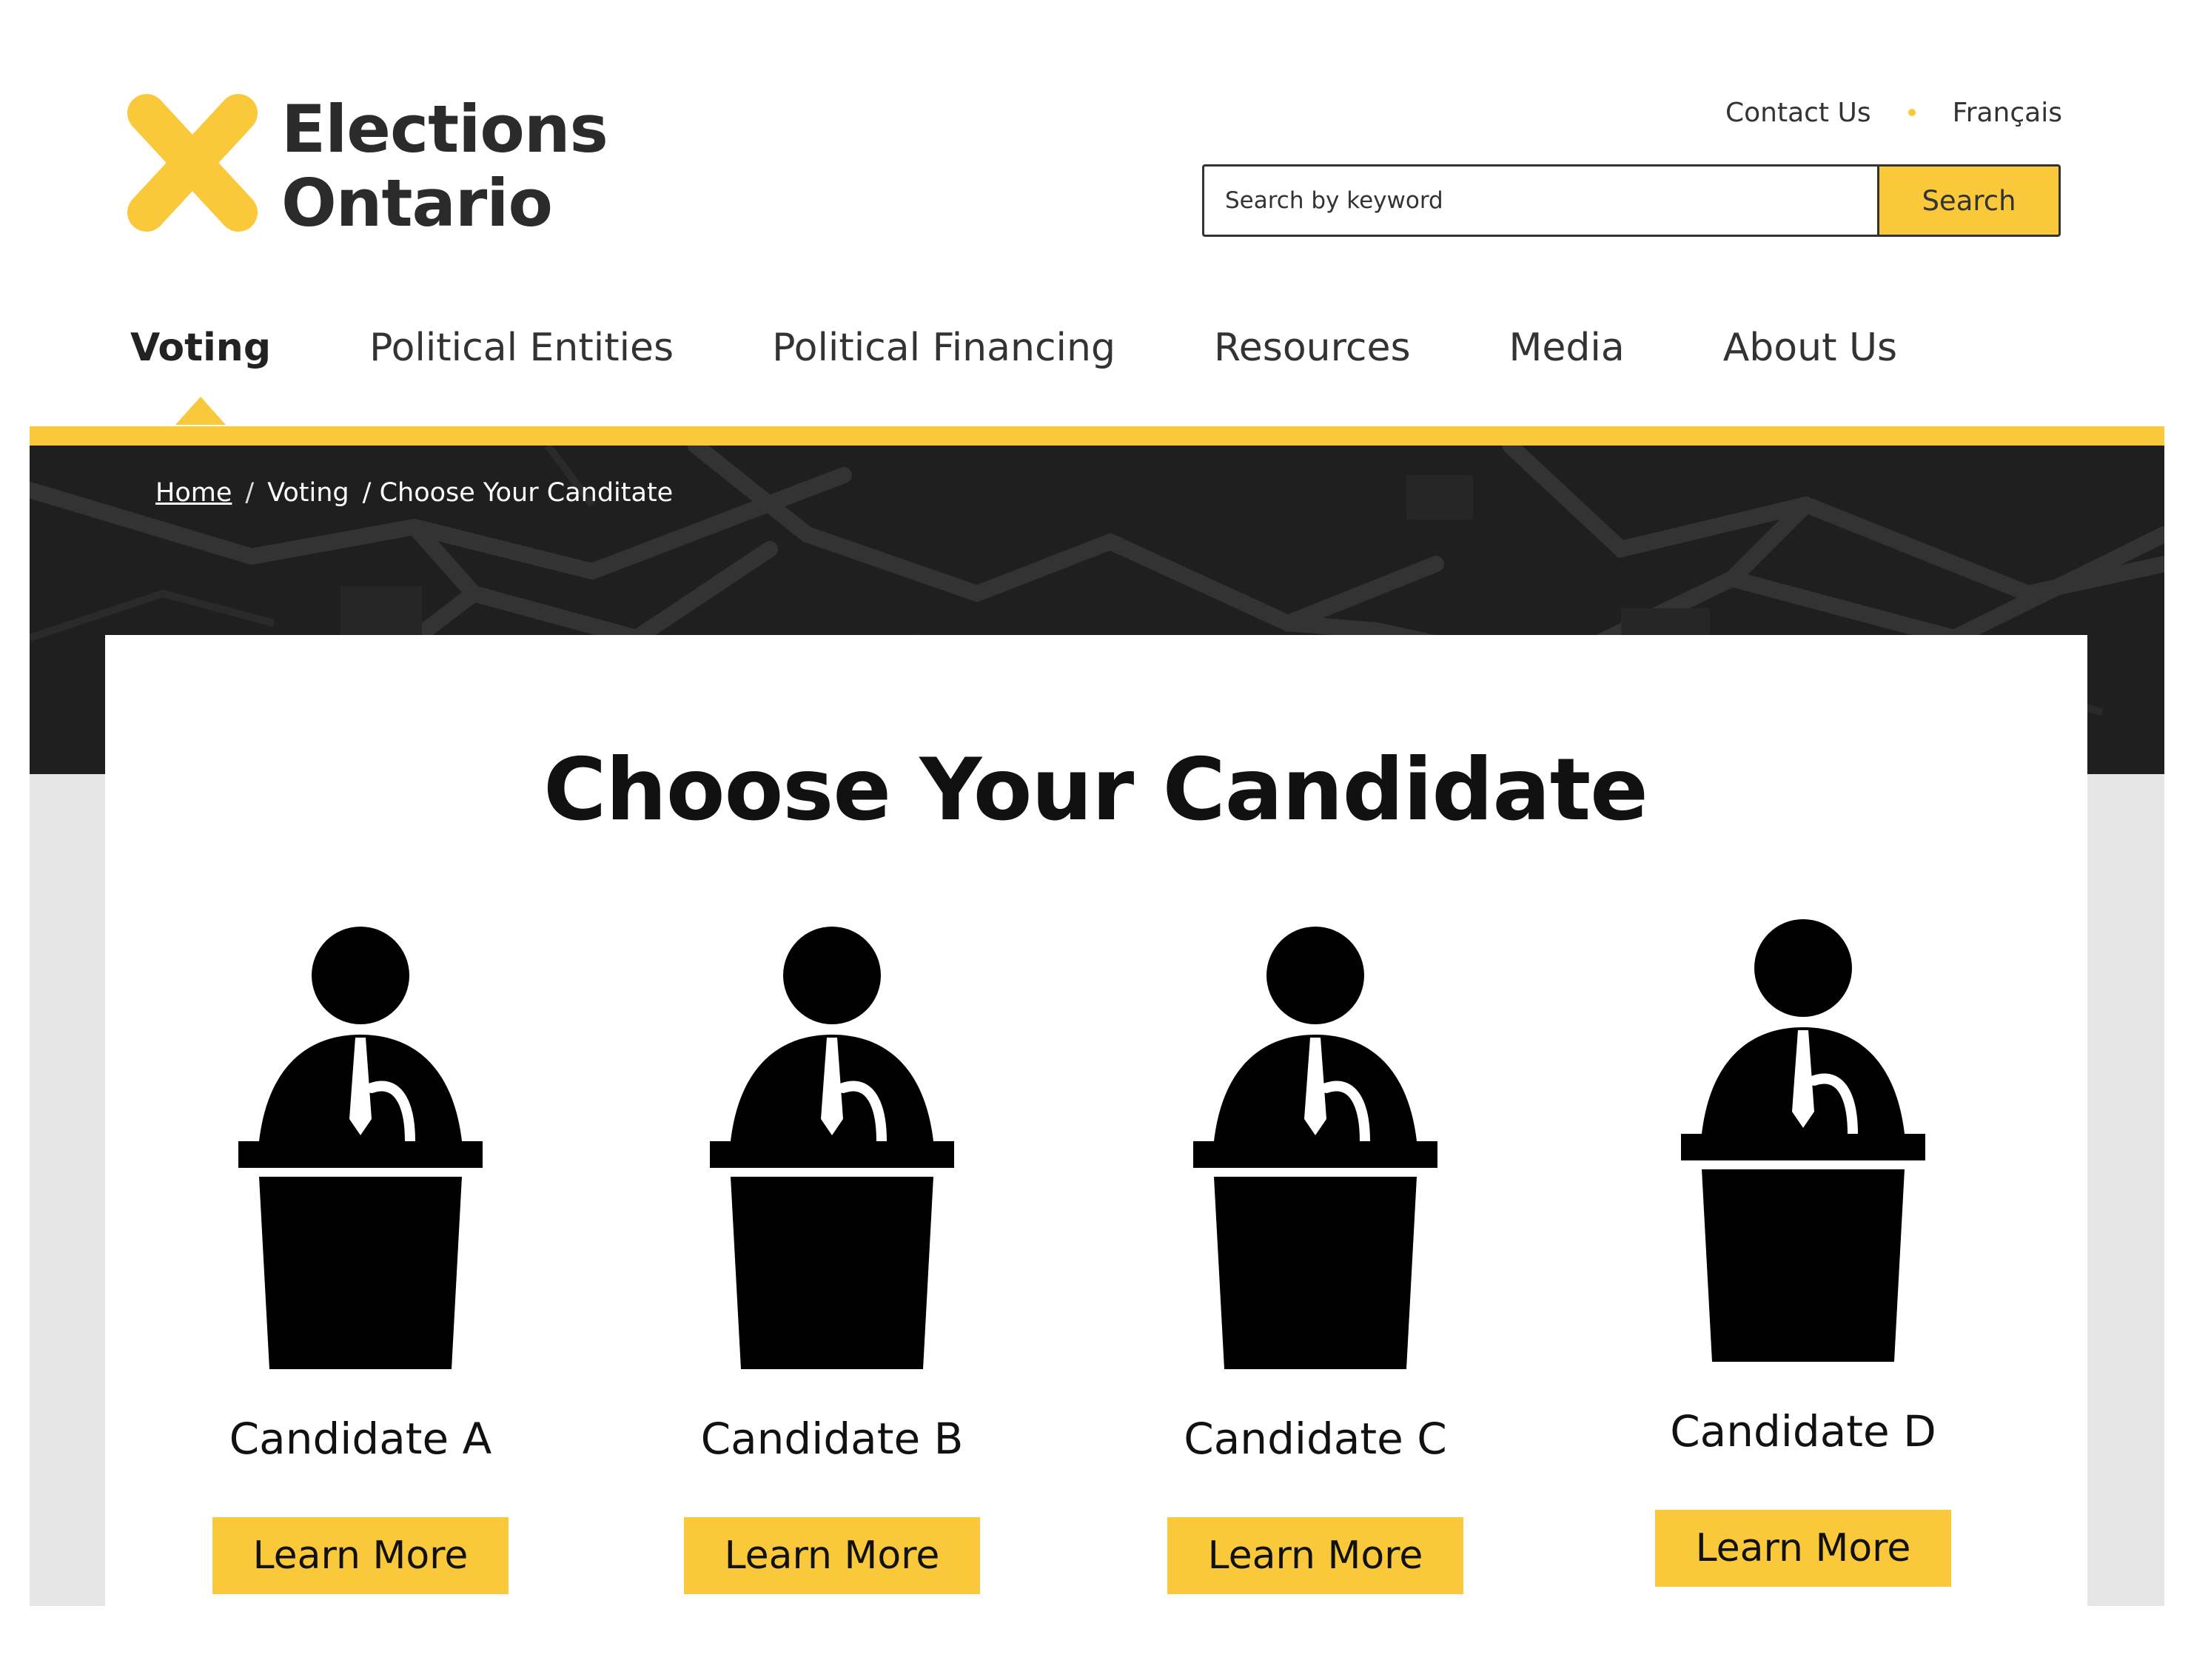 Image resolution: width=2191 pixels, height=1680 pixels. I want to click on candidate-card-a: Candidate A Learn More, so click(361, 1259).